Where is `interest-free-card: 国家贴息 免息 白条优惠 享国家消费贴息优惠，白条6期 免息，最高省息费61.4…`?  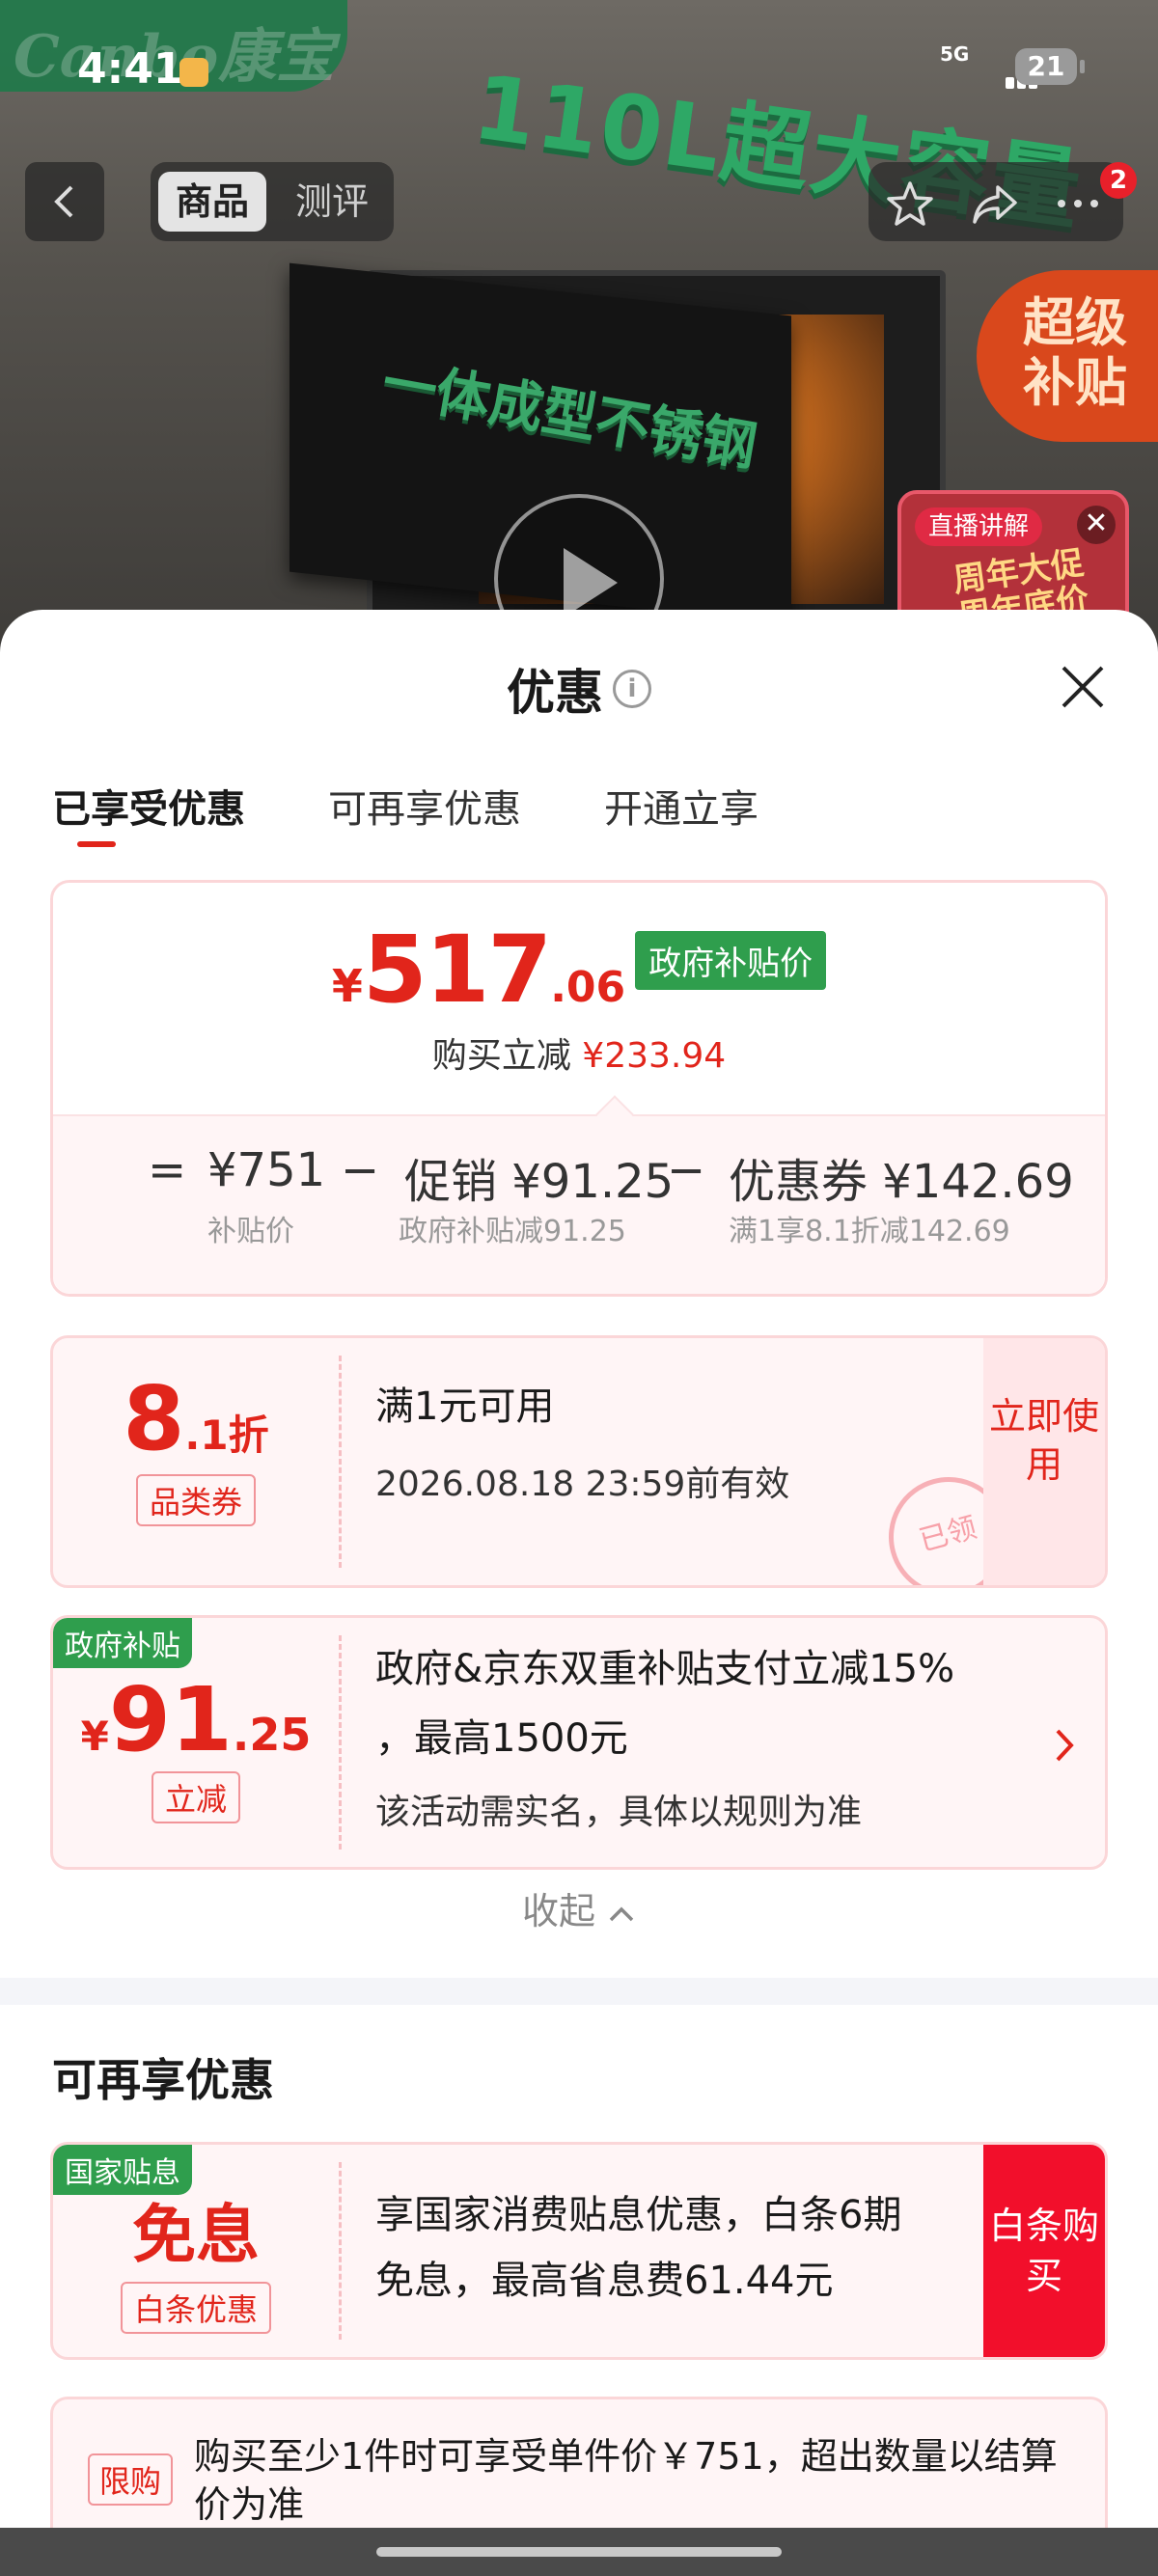 interest-free-card: 国家贴息 免息 白条优惠 享国家消费贴息优惠，白条6期 免息，最高省息费61.4… is located at coordinates (579, 2251).